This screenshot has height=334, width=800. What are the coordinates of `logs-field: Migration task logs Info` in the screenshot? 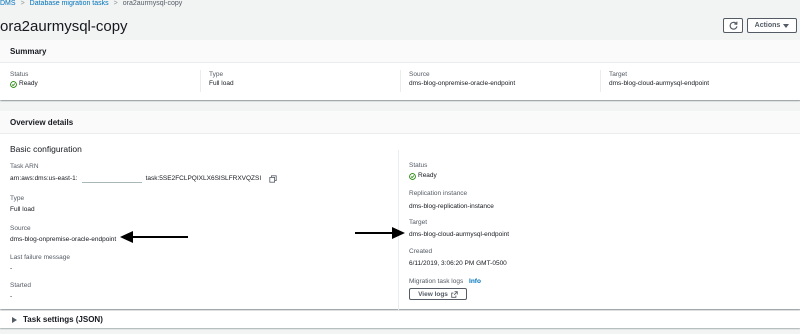 It's located at (445, 281).